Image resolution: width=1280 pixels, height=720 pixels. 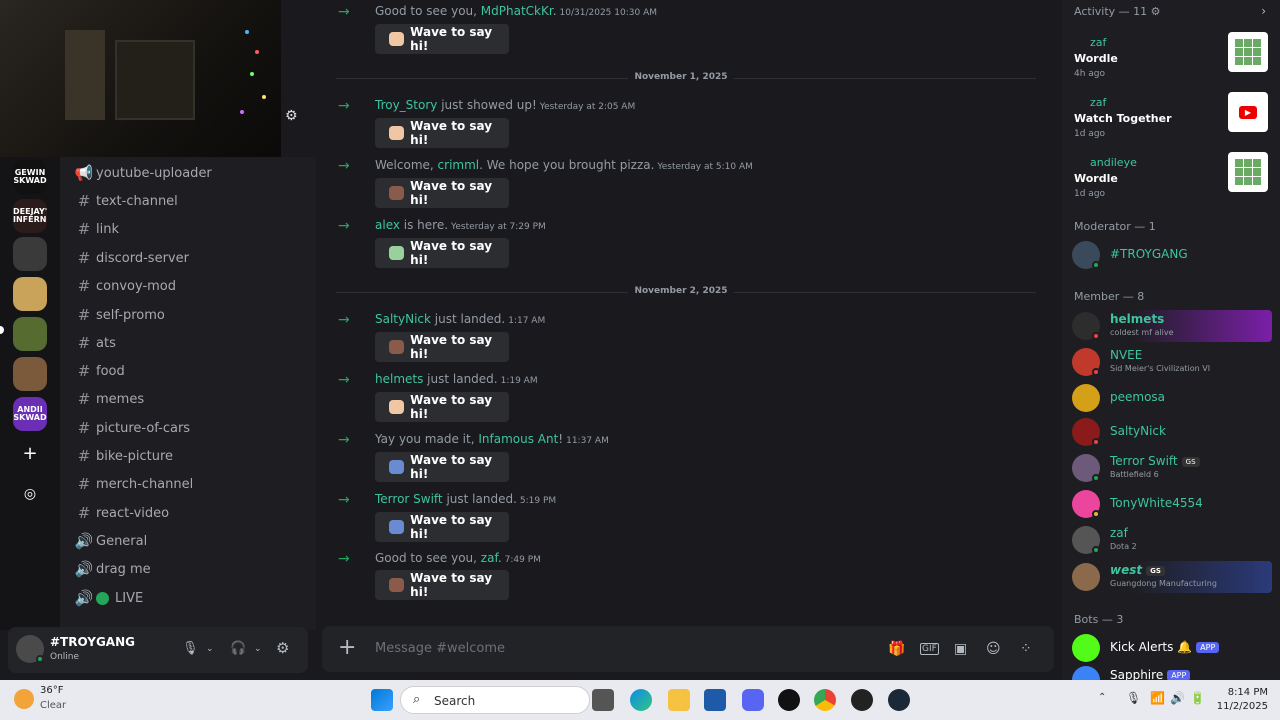 I want to click on server-icon: GEWIN SKWAD, so click(x=30, y=177).